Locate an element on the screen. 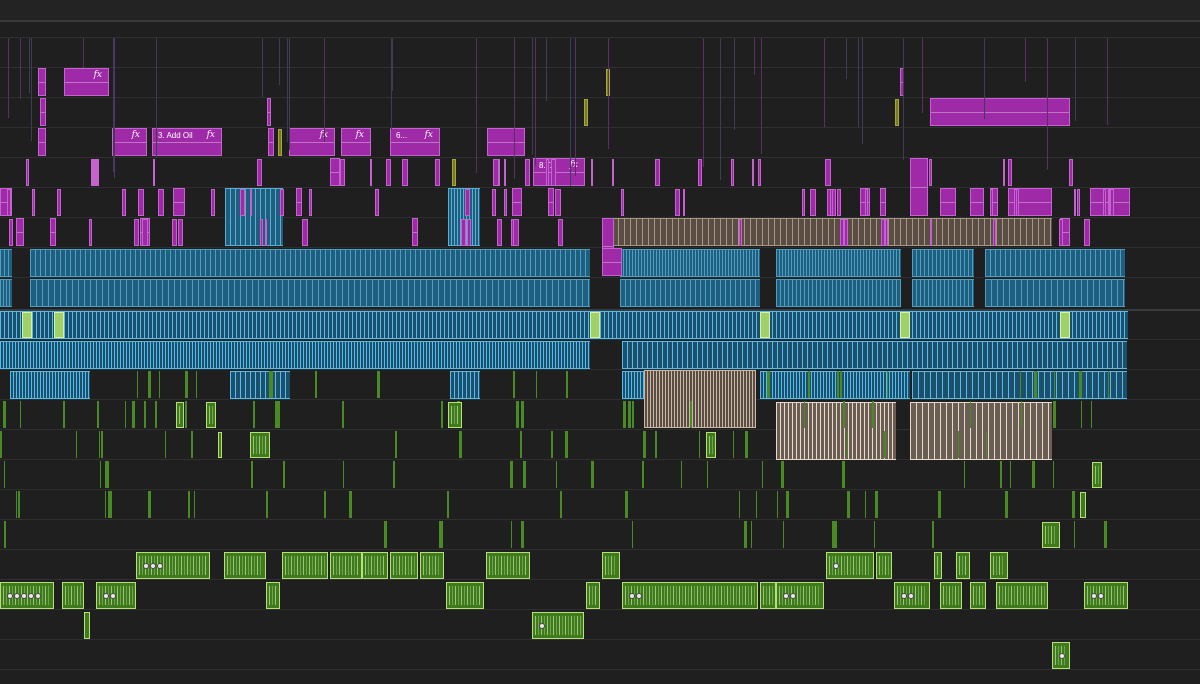 The height and width of the screenshot is (684, 1200). video-clip-add-oil: 3. Add Oil fx is located at coordinates (187, 142).